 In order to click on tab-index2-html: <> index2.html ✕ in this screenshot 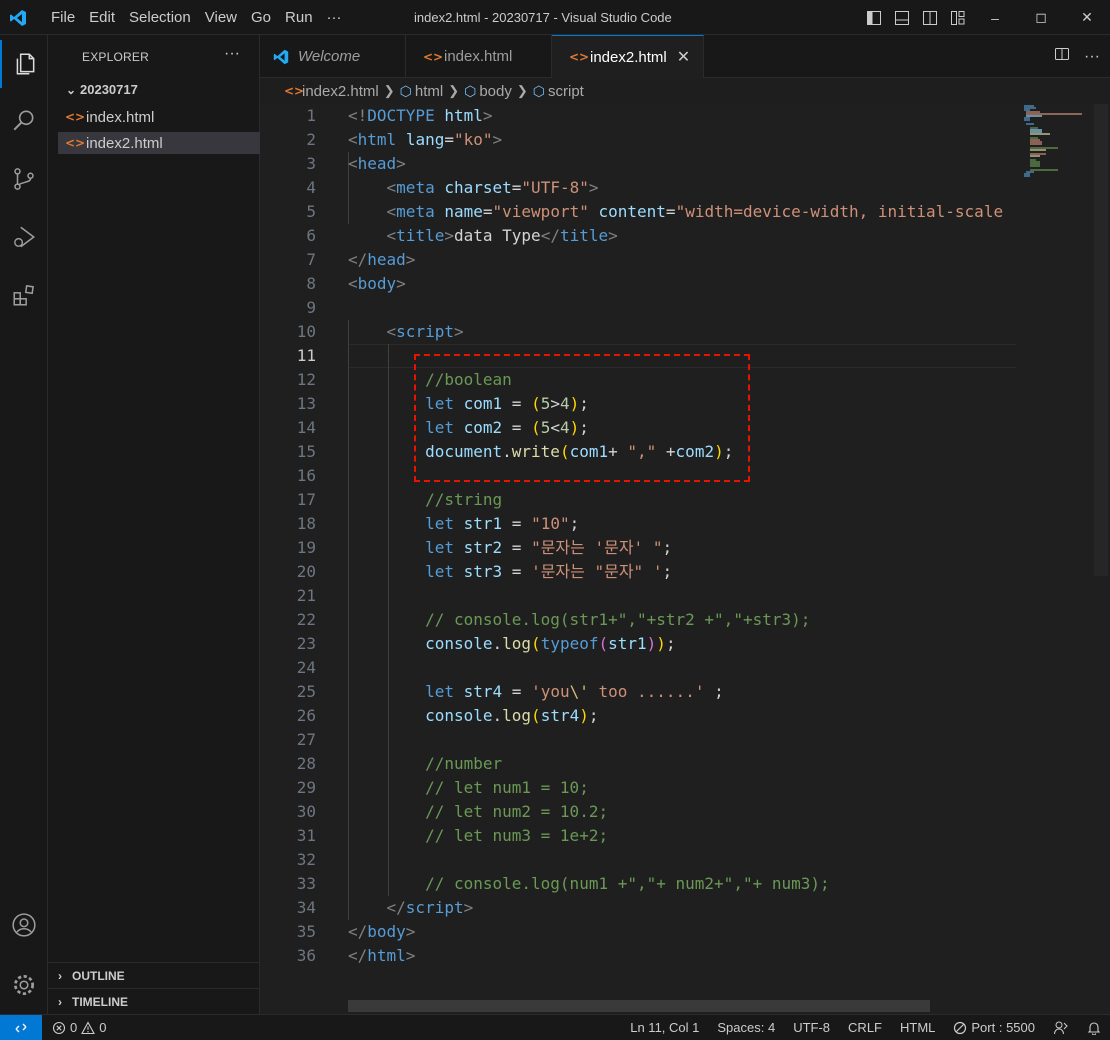, I will do `click(628, 57)`.